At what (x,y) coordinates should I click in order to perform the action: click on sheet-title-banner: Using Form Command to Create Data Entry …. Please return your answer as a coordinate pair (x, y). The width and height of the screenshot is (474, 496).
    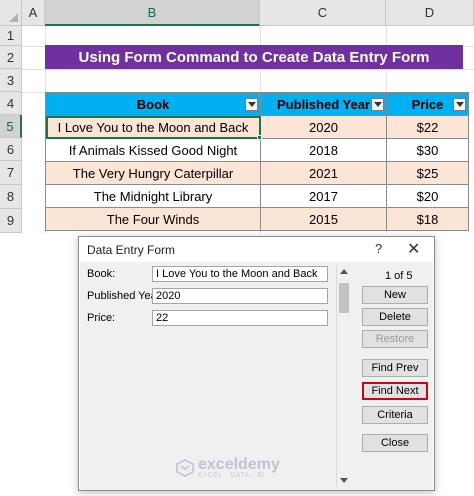
    Looking at the image, I should click on (254, 57).